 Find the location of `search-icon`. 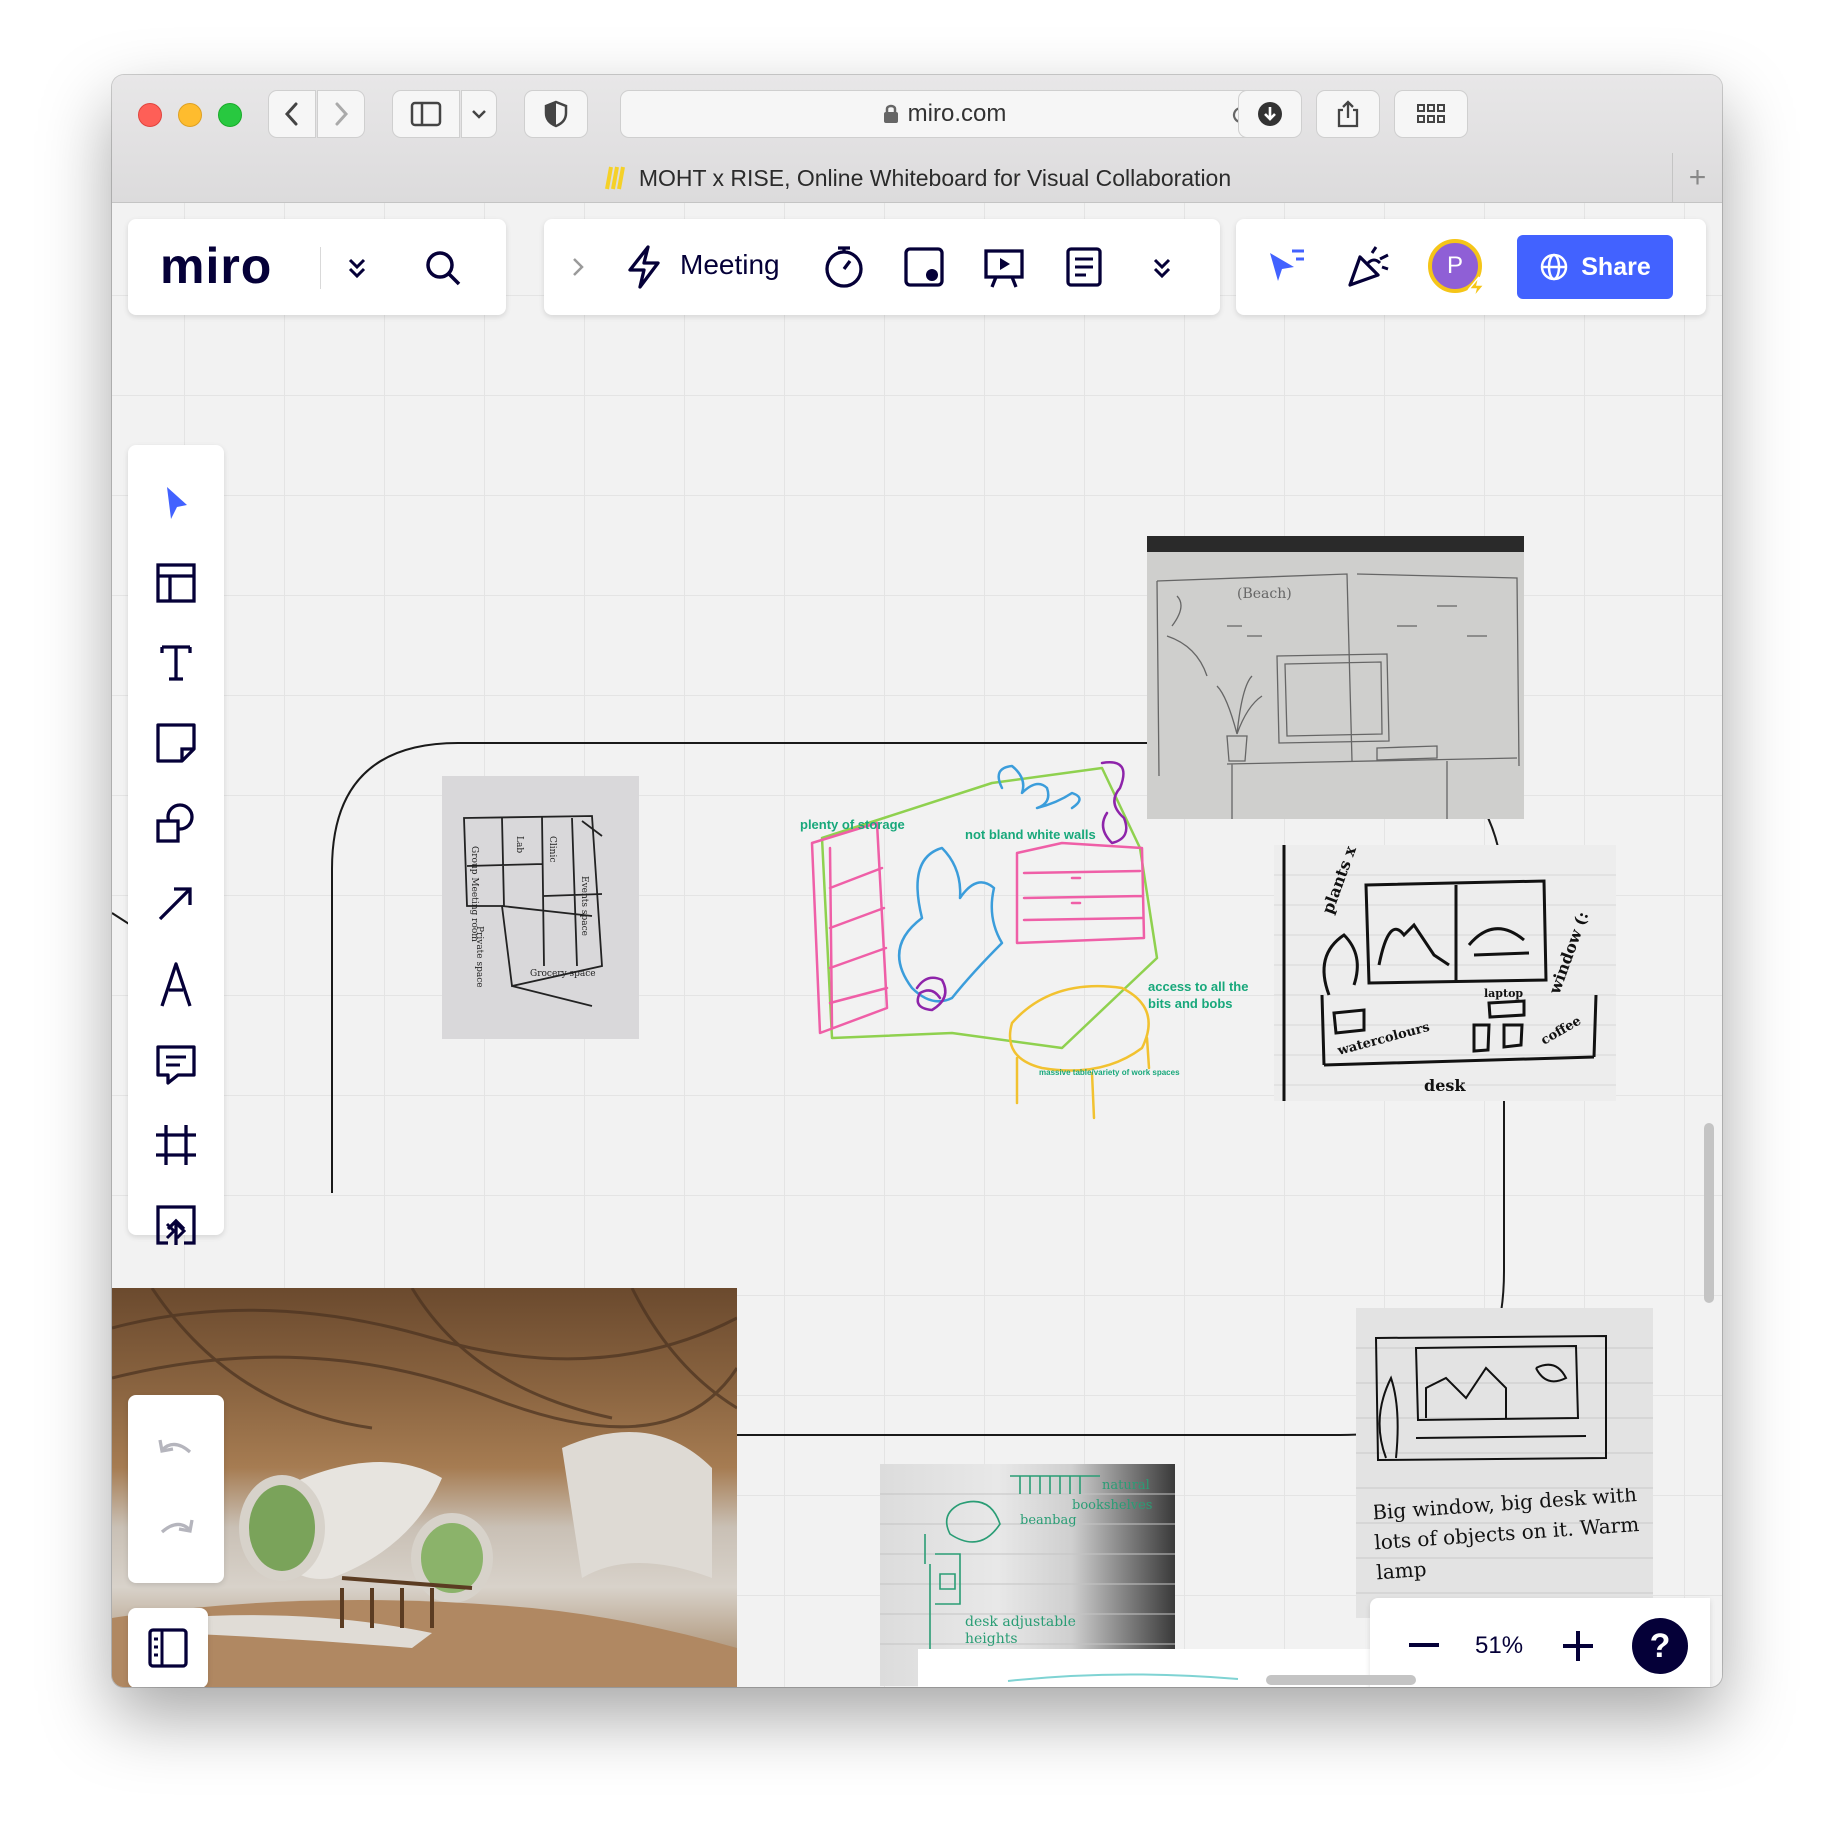

search-icon is located at coordinates (443, 268).